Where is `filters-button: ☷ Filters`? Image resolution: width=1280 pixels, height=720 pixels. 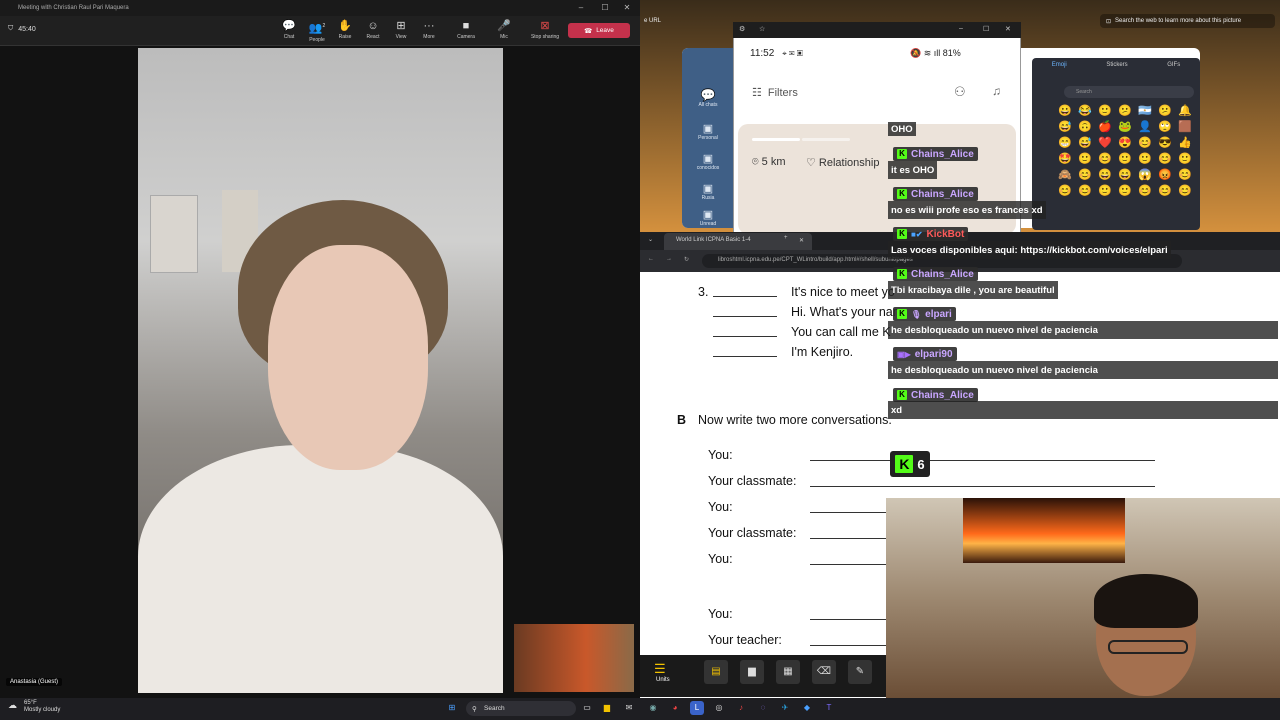 filters-button: ☷ Filters is located at coordinates (775, 93).